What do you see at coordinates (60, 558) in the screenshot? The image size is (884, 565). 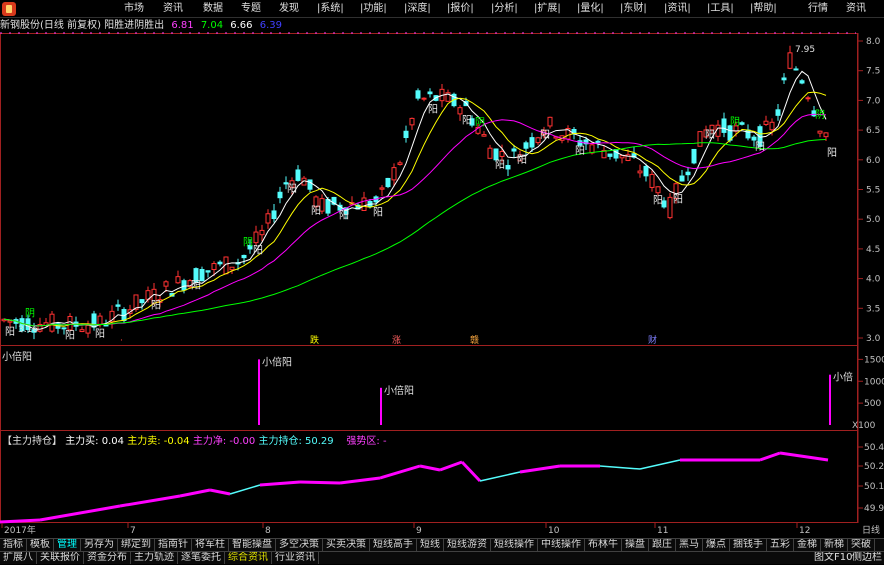 I see `extension-tab: 关联报价` at bounding box center [60, 558].